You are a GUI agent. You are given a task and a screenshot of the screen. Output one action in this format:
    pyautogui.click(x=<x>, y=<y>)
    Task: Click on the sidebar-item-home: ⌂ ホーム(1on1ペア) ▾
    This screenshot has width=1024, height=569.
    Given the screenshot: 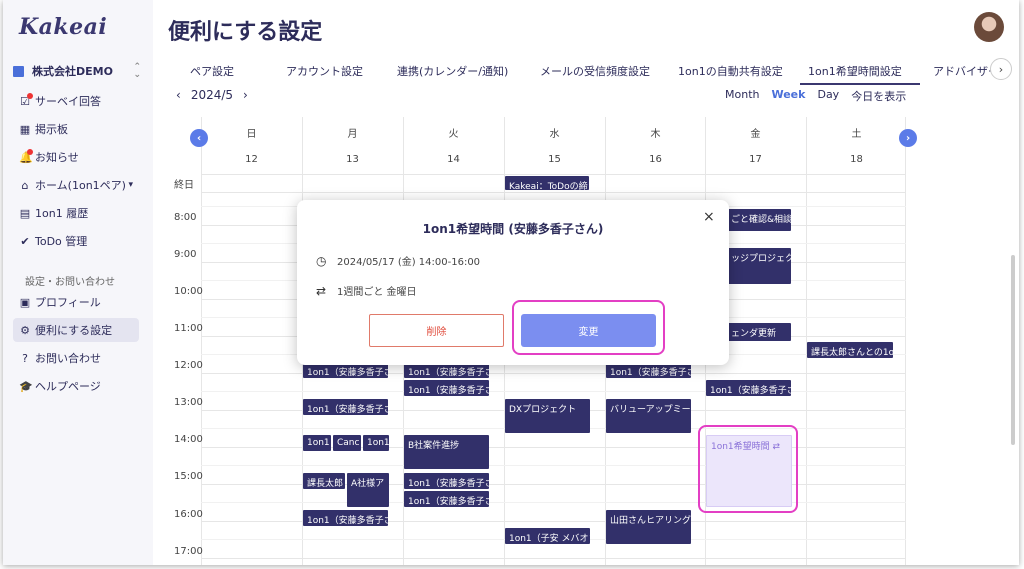 What is the action you would take?
    pyautogui.click(x=76, y=185)
    